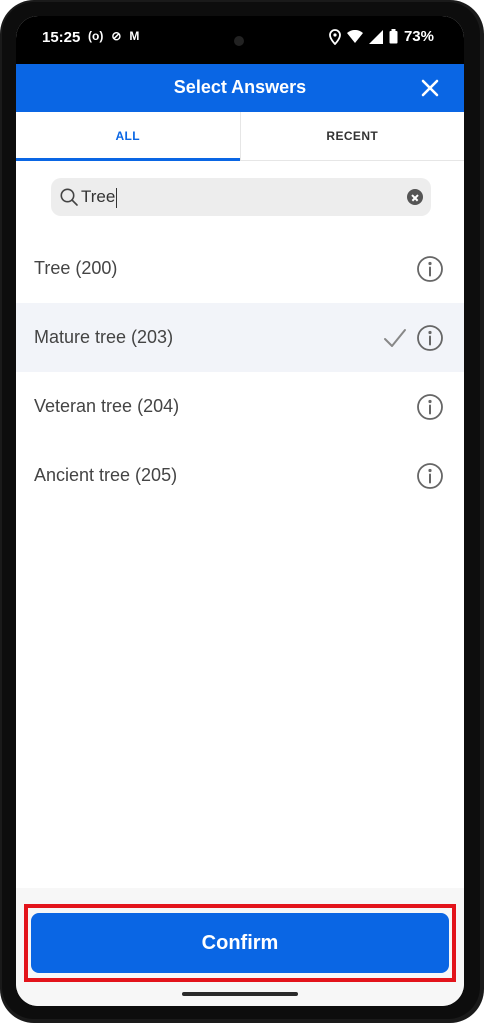  I want to click on check-circle-icon: ⊘, so click(116, 36).